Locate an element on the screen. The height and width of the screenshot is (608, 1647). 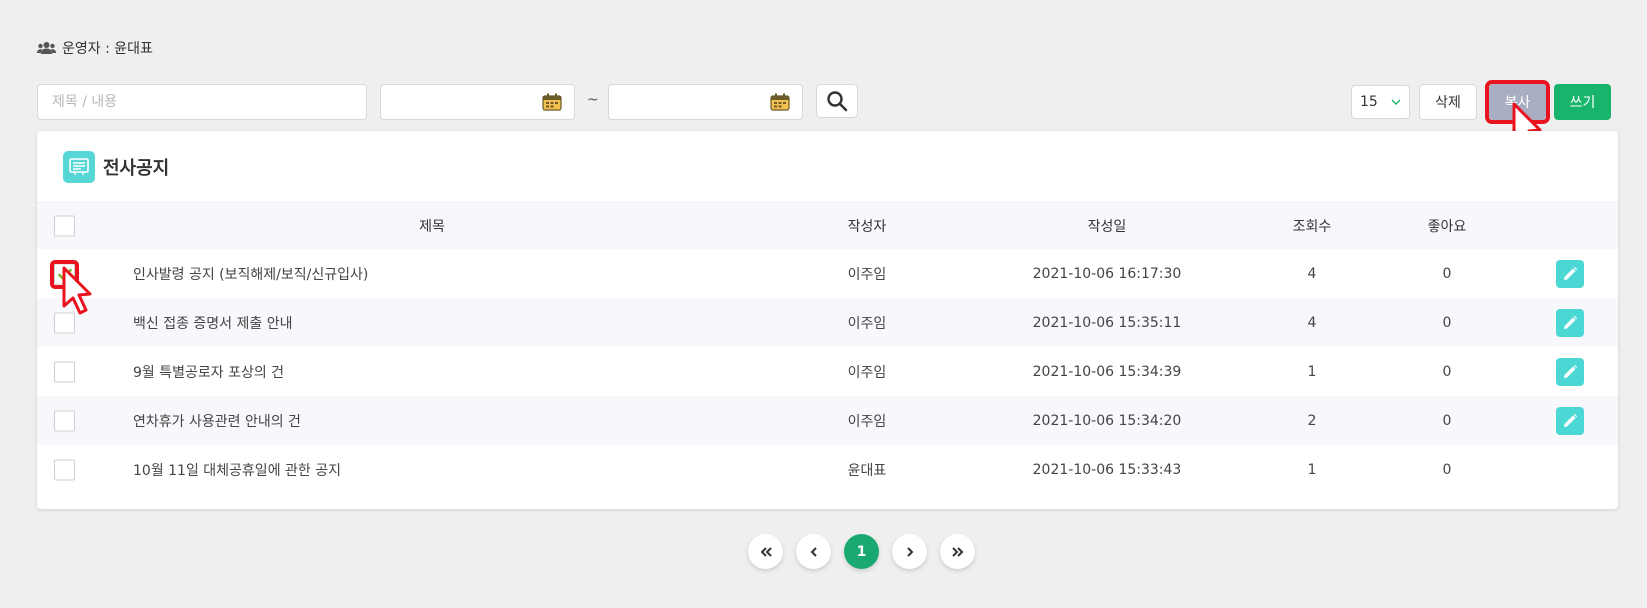
write-button: 쓰기 is located at coordinates (1582, 102).